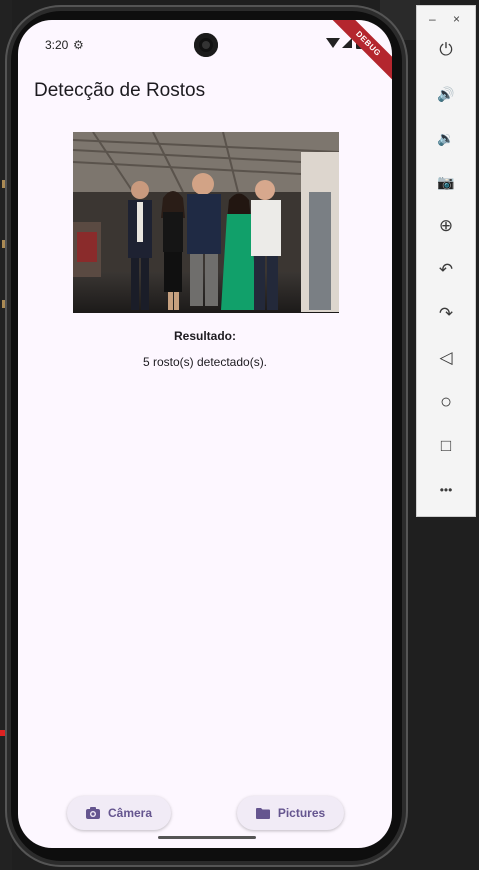 The height and width of the screenshot is (870, 479). Describe the element at coordinates (207, 837) in the screenshot. I see `gesture-nav-handle` at that location.